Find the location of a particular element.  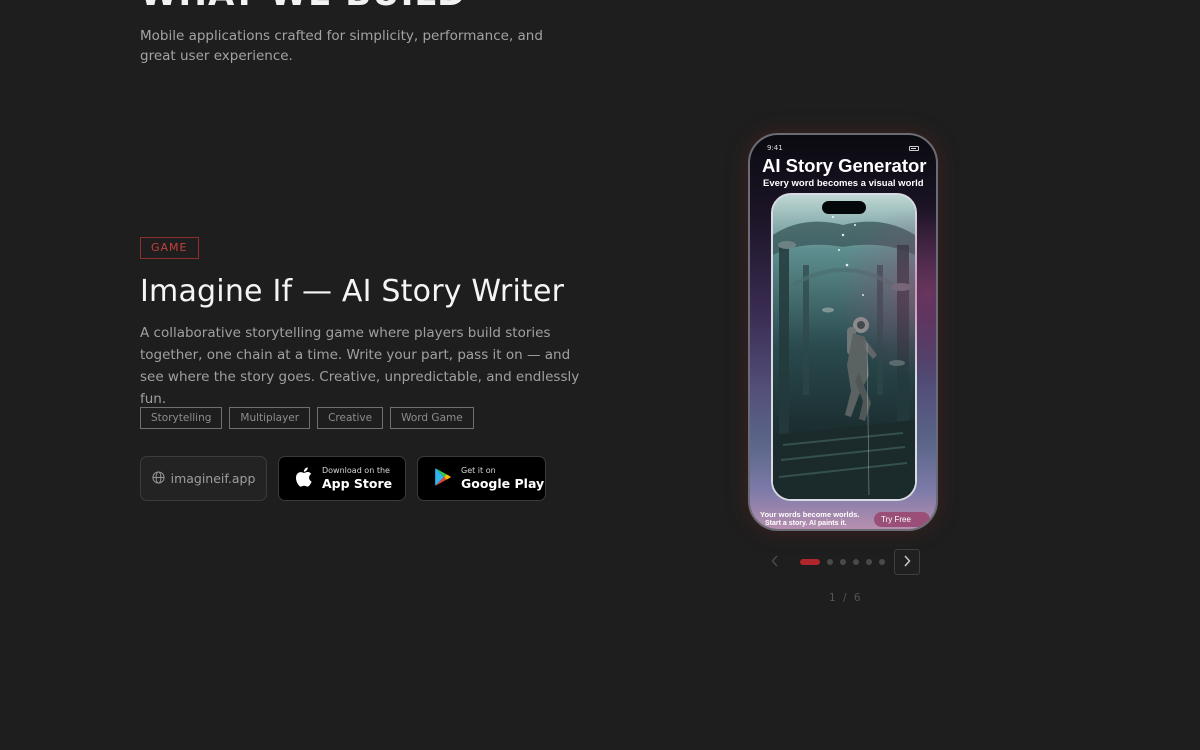

screenshot-title: AI Story Generator is located at coordinates (844, 165).